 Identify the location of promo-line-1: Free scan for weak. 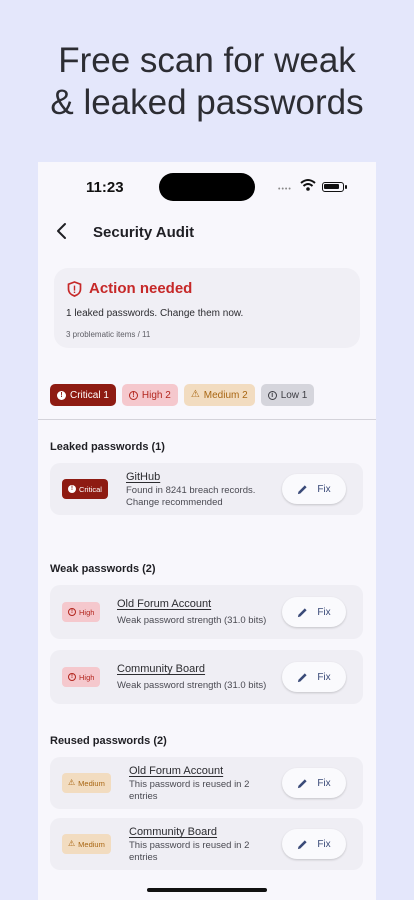
(207, 60).